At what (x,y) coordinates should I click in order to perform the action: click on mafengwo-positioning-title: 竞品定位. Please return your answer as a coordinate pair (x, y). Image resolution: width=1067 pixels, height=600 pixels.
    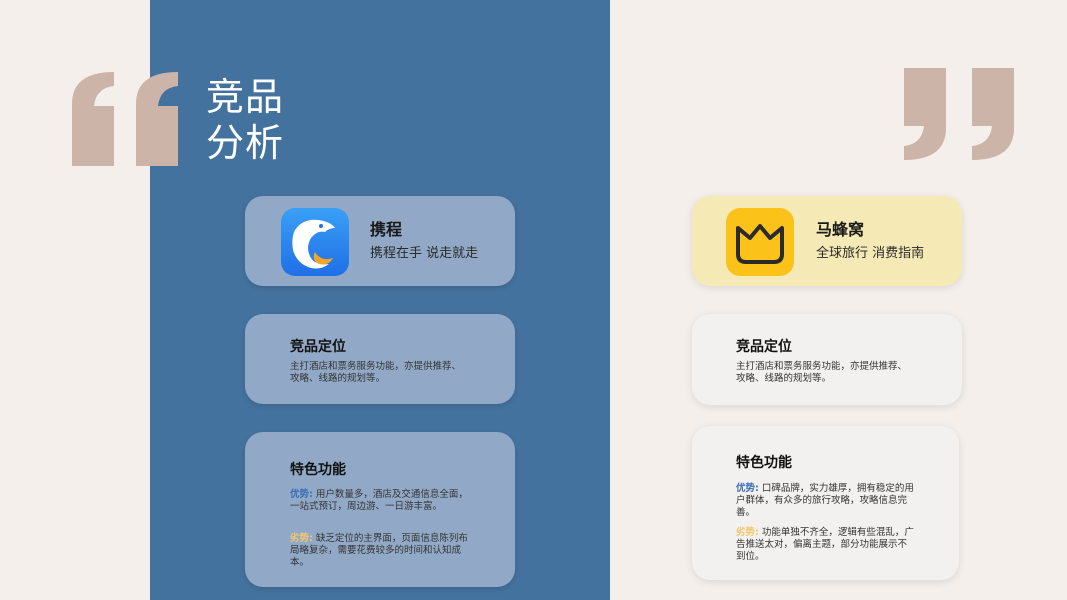
    Looking at the image, I should click on (764, 347).